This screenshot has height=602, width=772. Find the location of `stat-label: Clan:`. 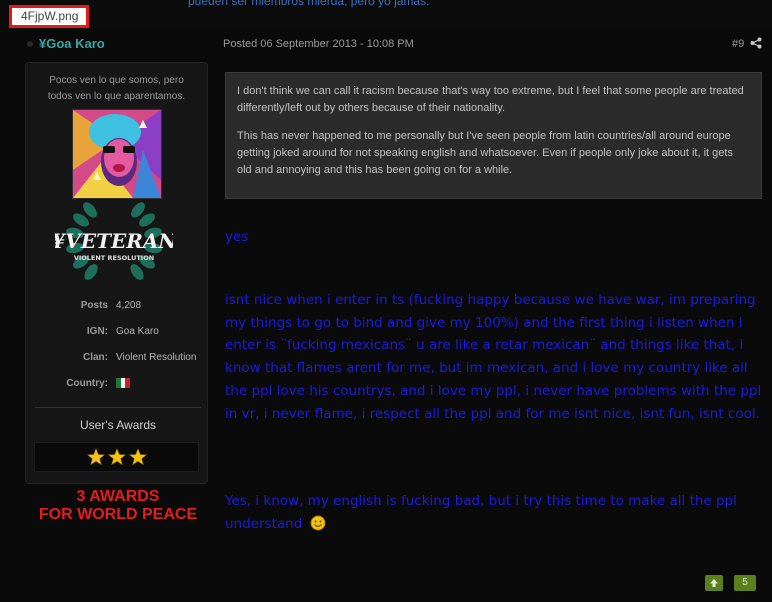

stat-label: Clan: is located at coordinates (95, 357).